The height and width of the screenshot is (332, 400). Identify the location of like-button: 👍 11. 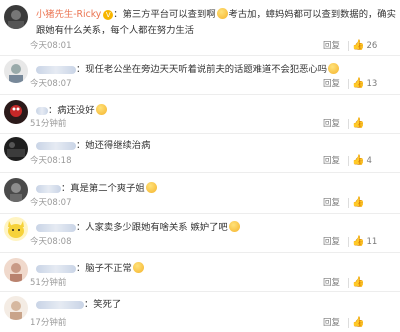
(373, 242).